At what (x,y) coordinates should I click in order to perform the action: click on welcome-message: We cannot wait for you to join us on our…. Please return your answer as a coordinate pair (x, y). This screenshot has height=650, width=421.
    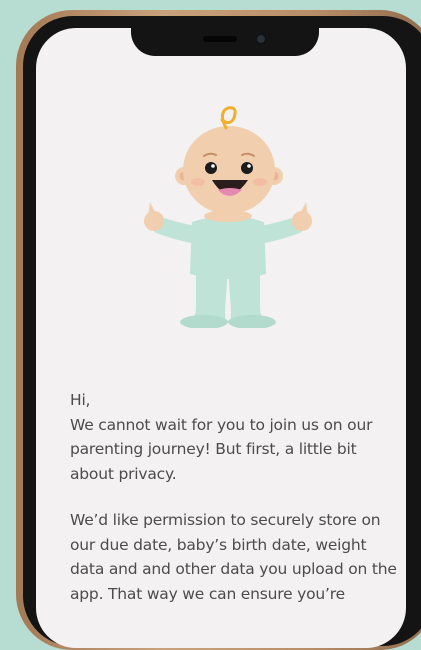
    Looking at the image, I should click on (221, 449).